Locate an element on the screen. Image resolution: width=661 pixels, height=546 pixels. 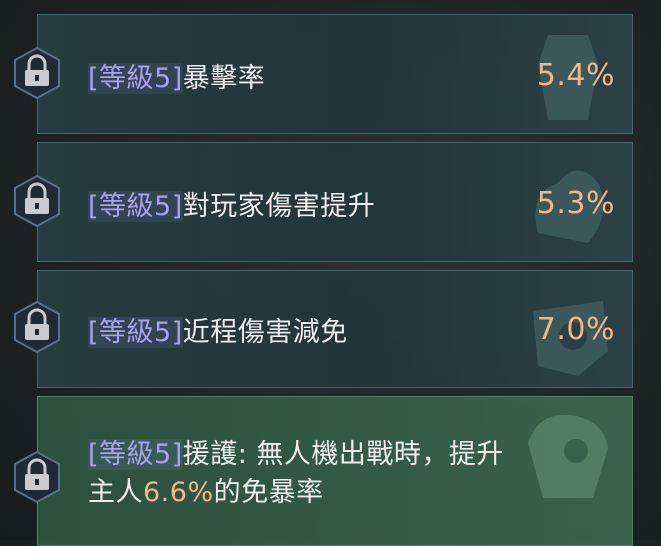
perk-label: [等級5]暴擊率 is located at coordinates (176, 75).